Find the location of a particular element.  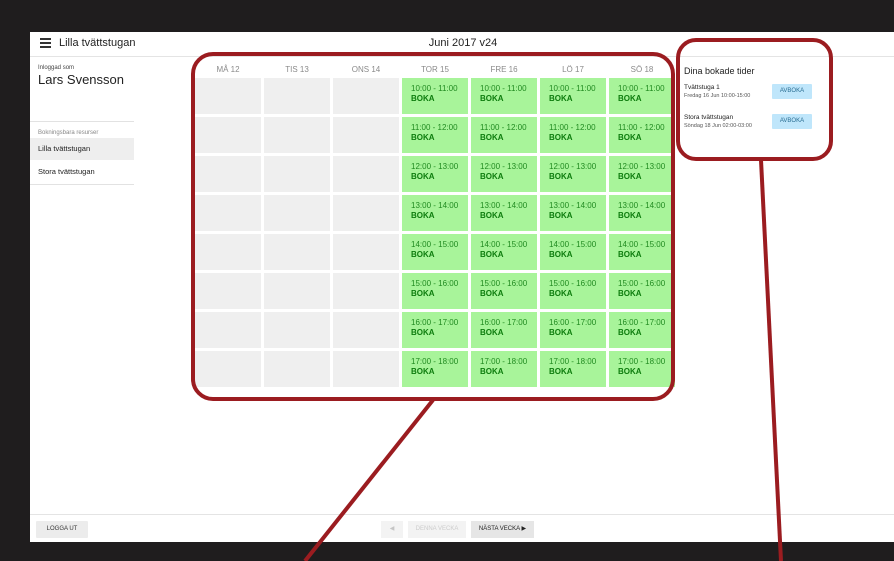

sidebar-item-lilla-tvattstugan: Lilla tvättstugan is located at coordinates (82, 149).